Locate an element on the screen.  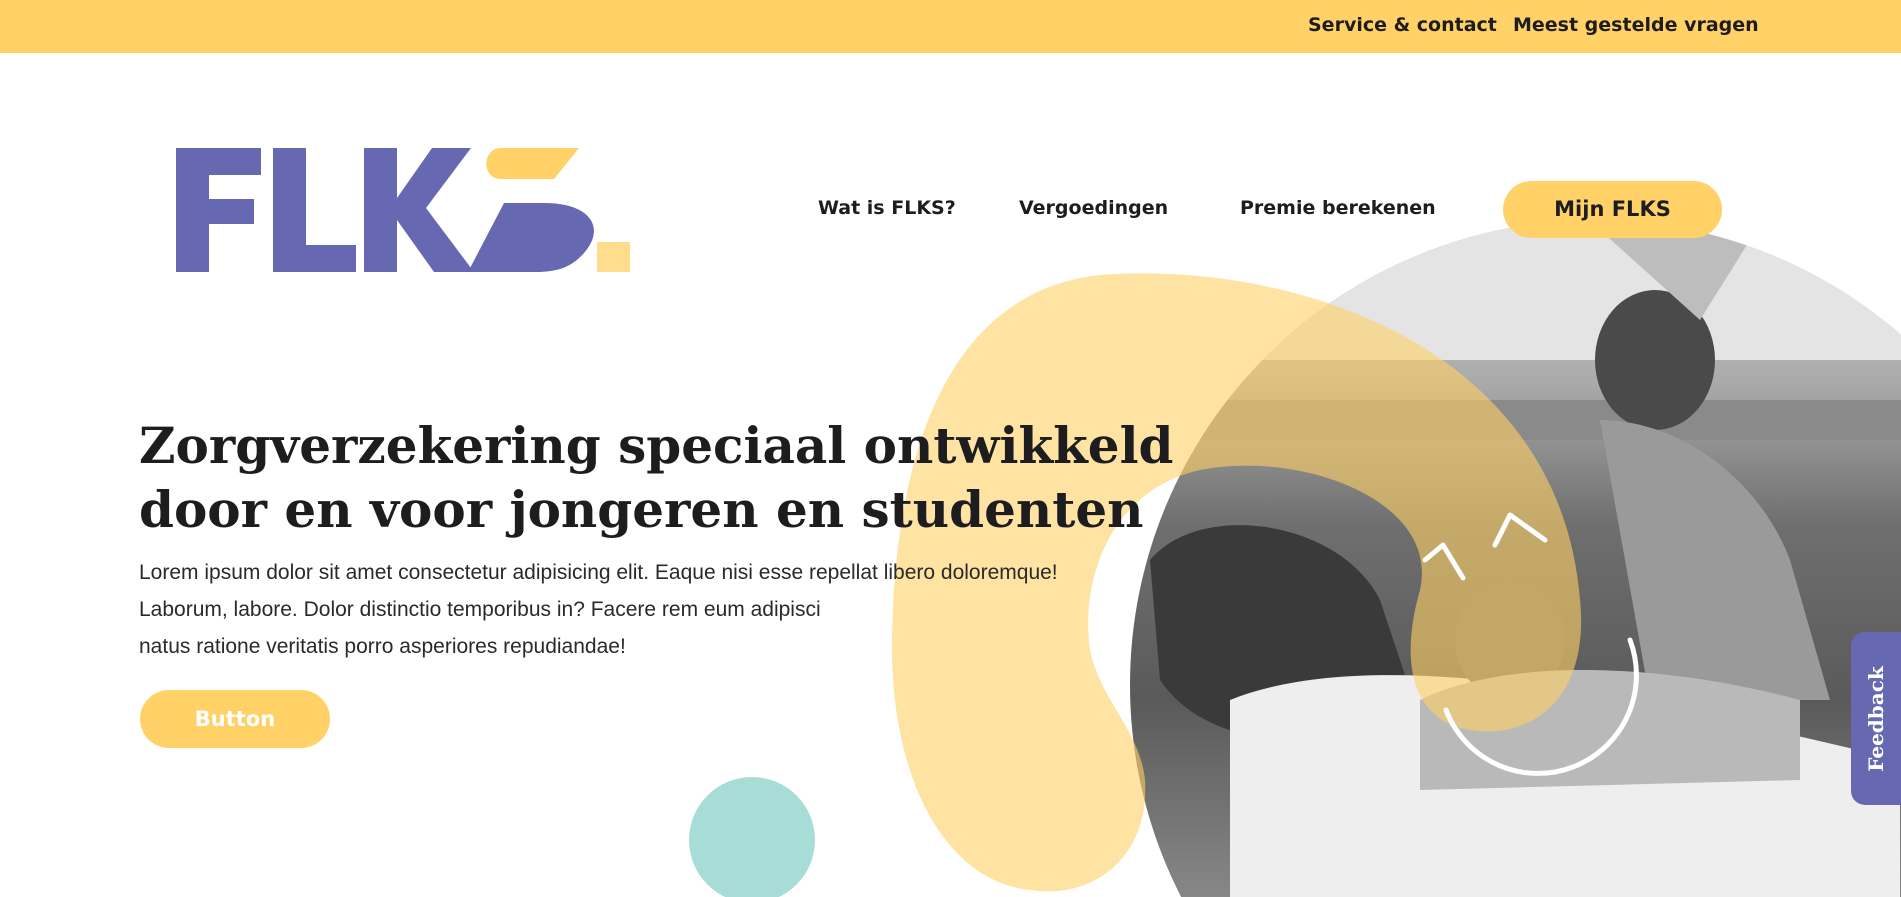
ear-right-shape is located at coordinates (1520, 530).